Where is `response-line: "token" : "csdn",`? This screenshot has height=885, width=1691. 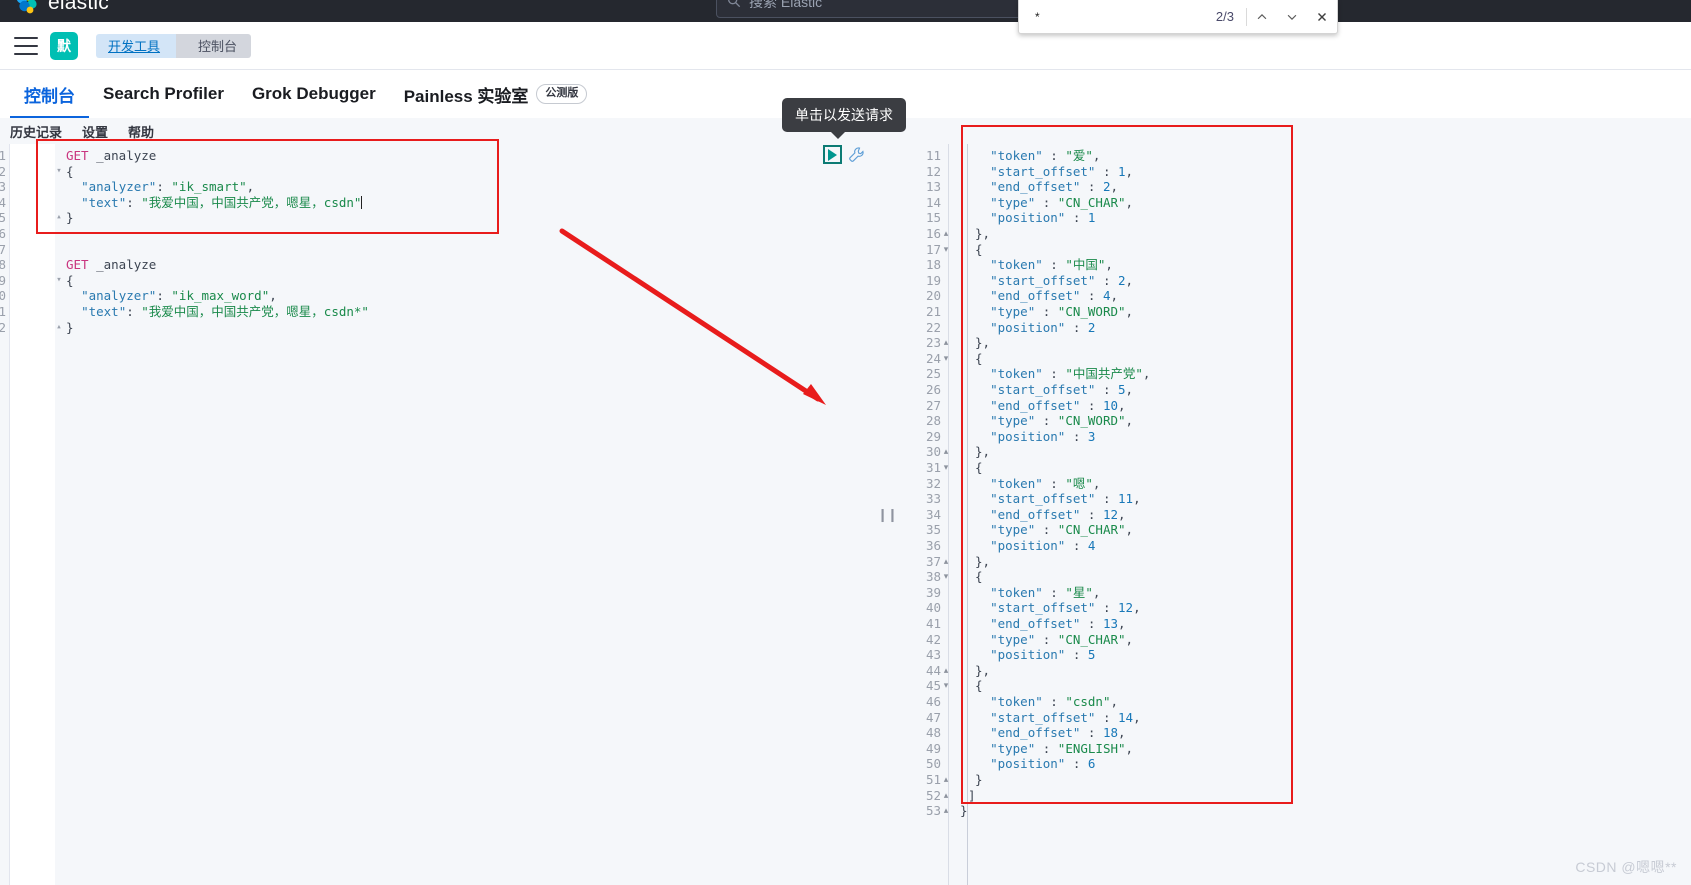
response-line: "token" : "csdn", is located at coordinates (1054, 701).